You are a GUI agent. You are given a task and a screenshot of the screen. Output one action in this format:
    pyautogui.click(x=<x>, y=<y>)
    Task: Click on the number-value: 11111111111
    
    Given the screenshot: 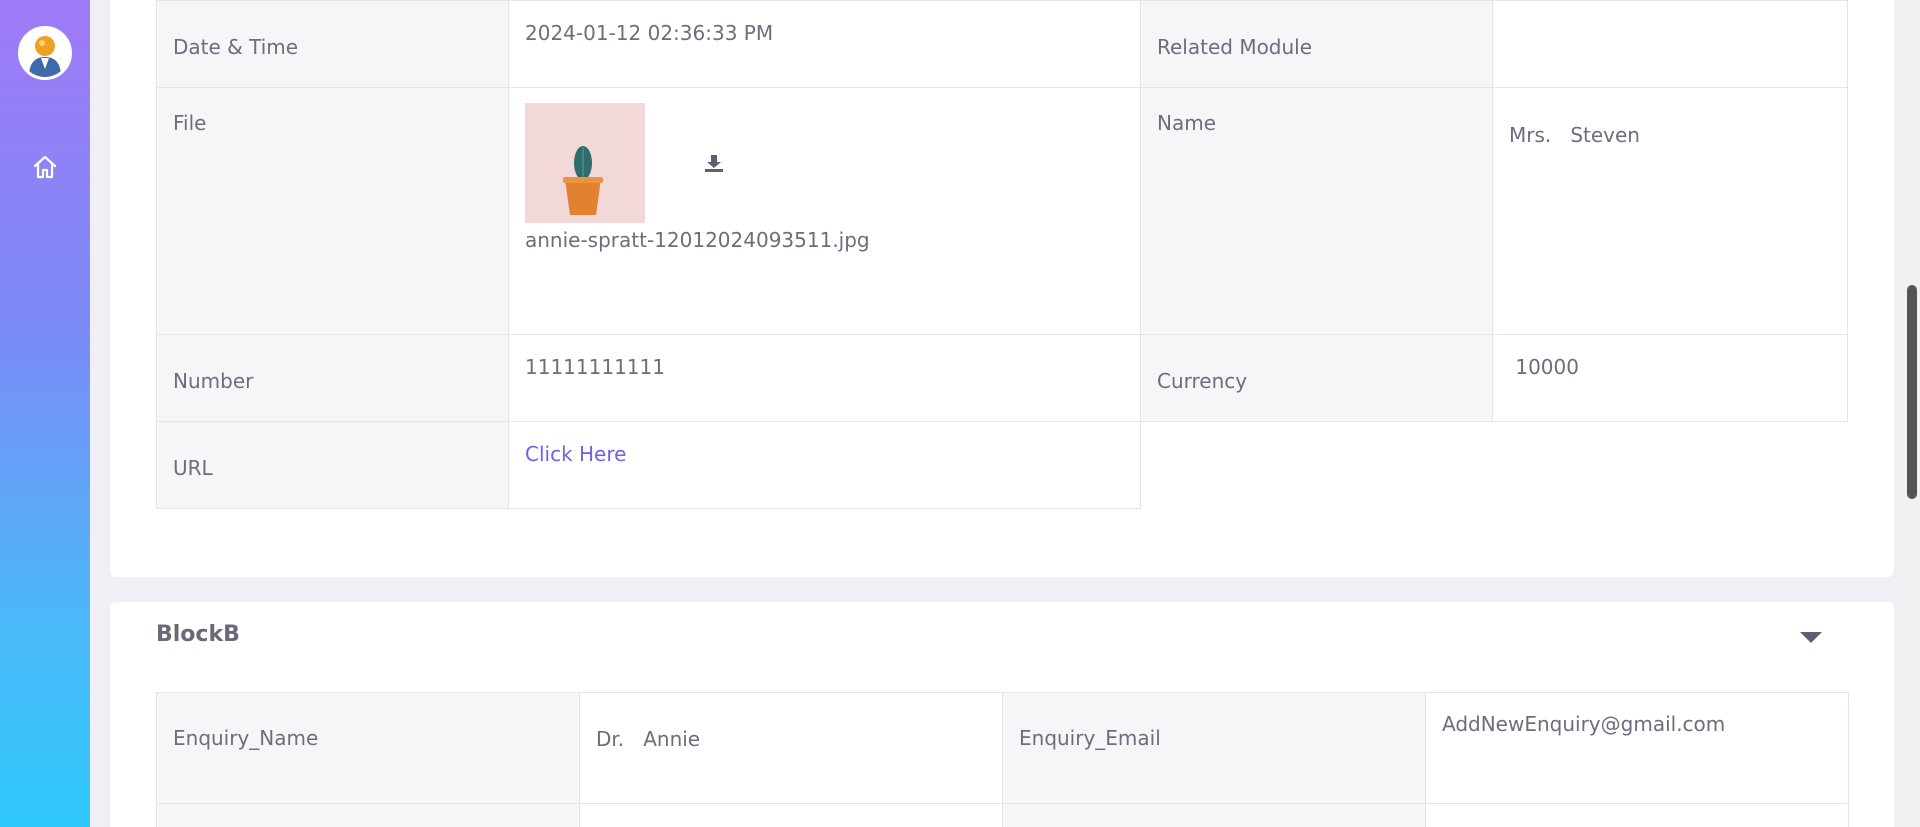 What is the action you would take?
    pyautogui.click(x=595, y=367)
    